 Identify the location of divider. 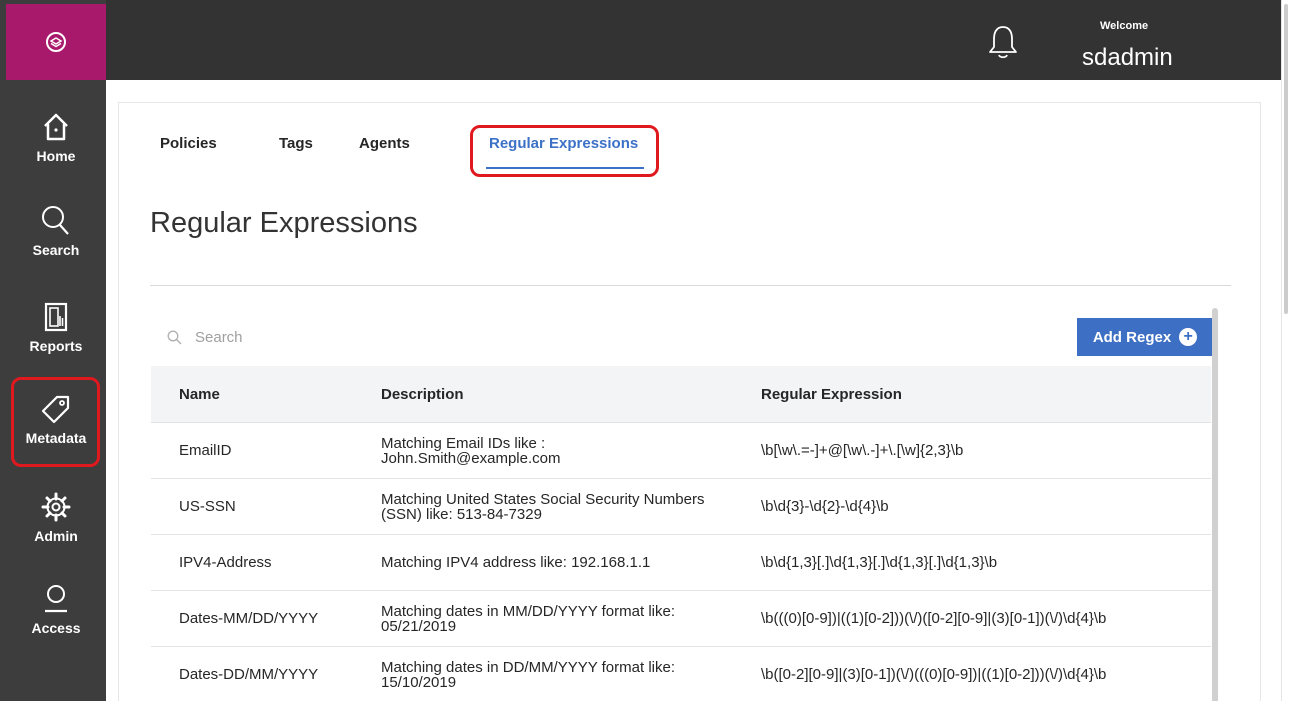
(690, 285).